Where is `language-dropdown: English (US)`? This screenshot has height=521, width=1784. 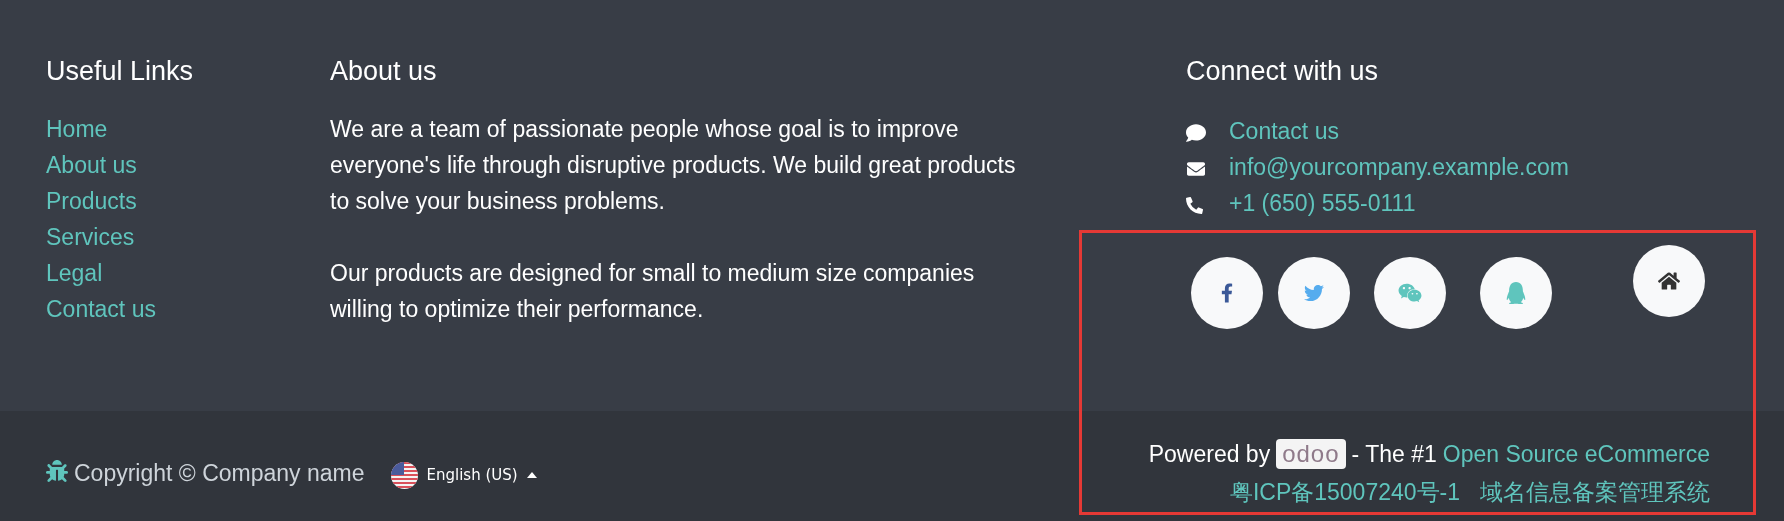 language-dropdown: English (US) is located at coordinates (463, 475).